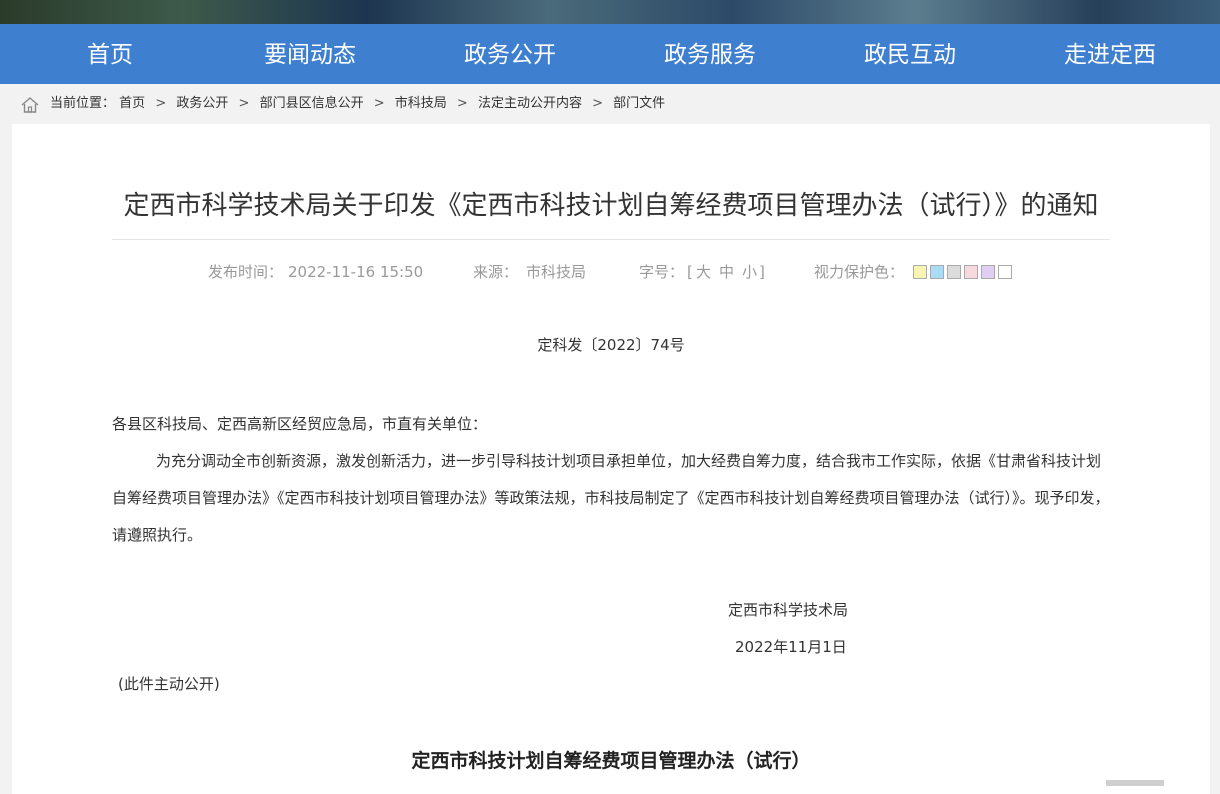 This screenshot has width=1220, height=794. Describe the element at coordinates (954, 272) in the screenshot. I see `color-swatch-gray` at that location.